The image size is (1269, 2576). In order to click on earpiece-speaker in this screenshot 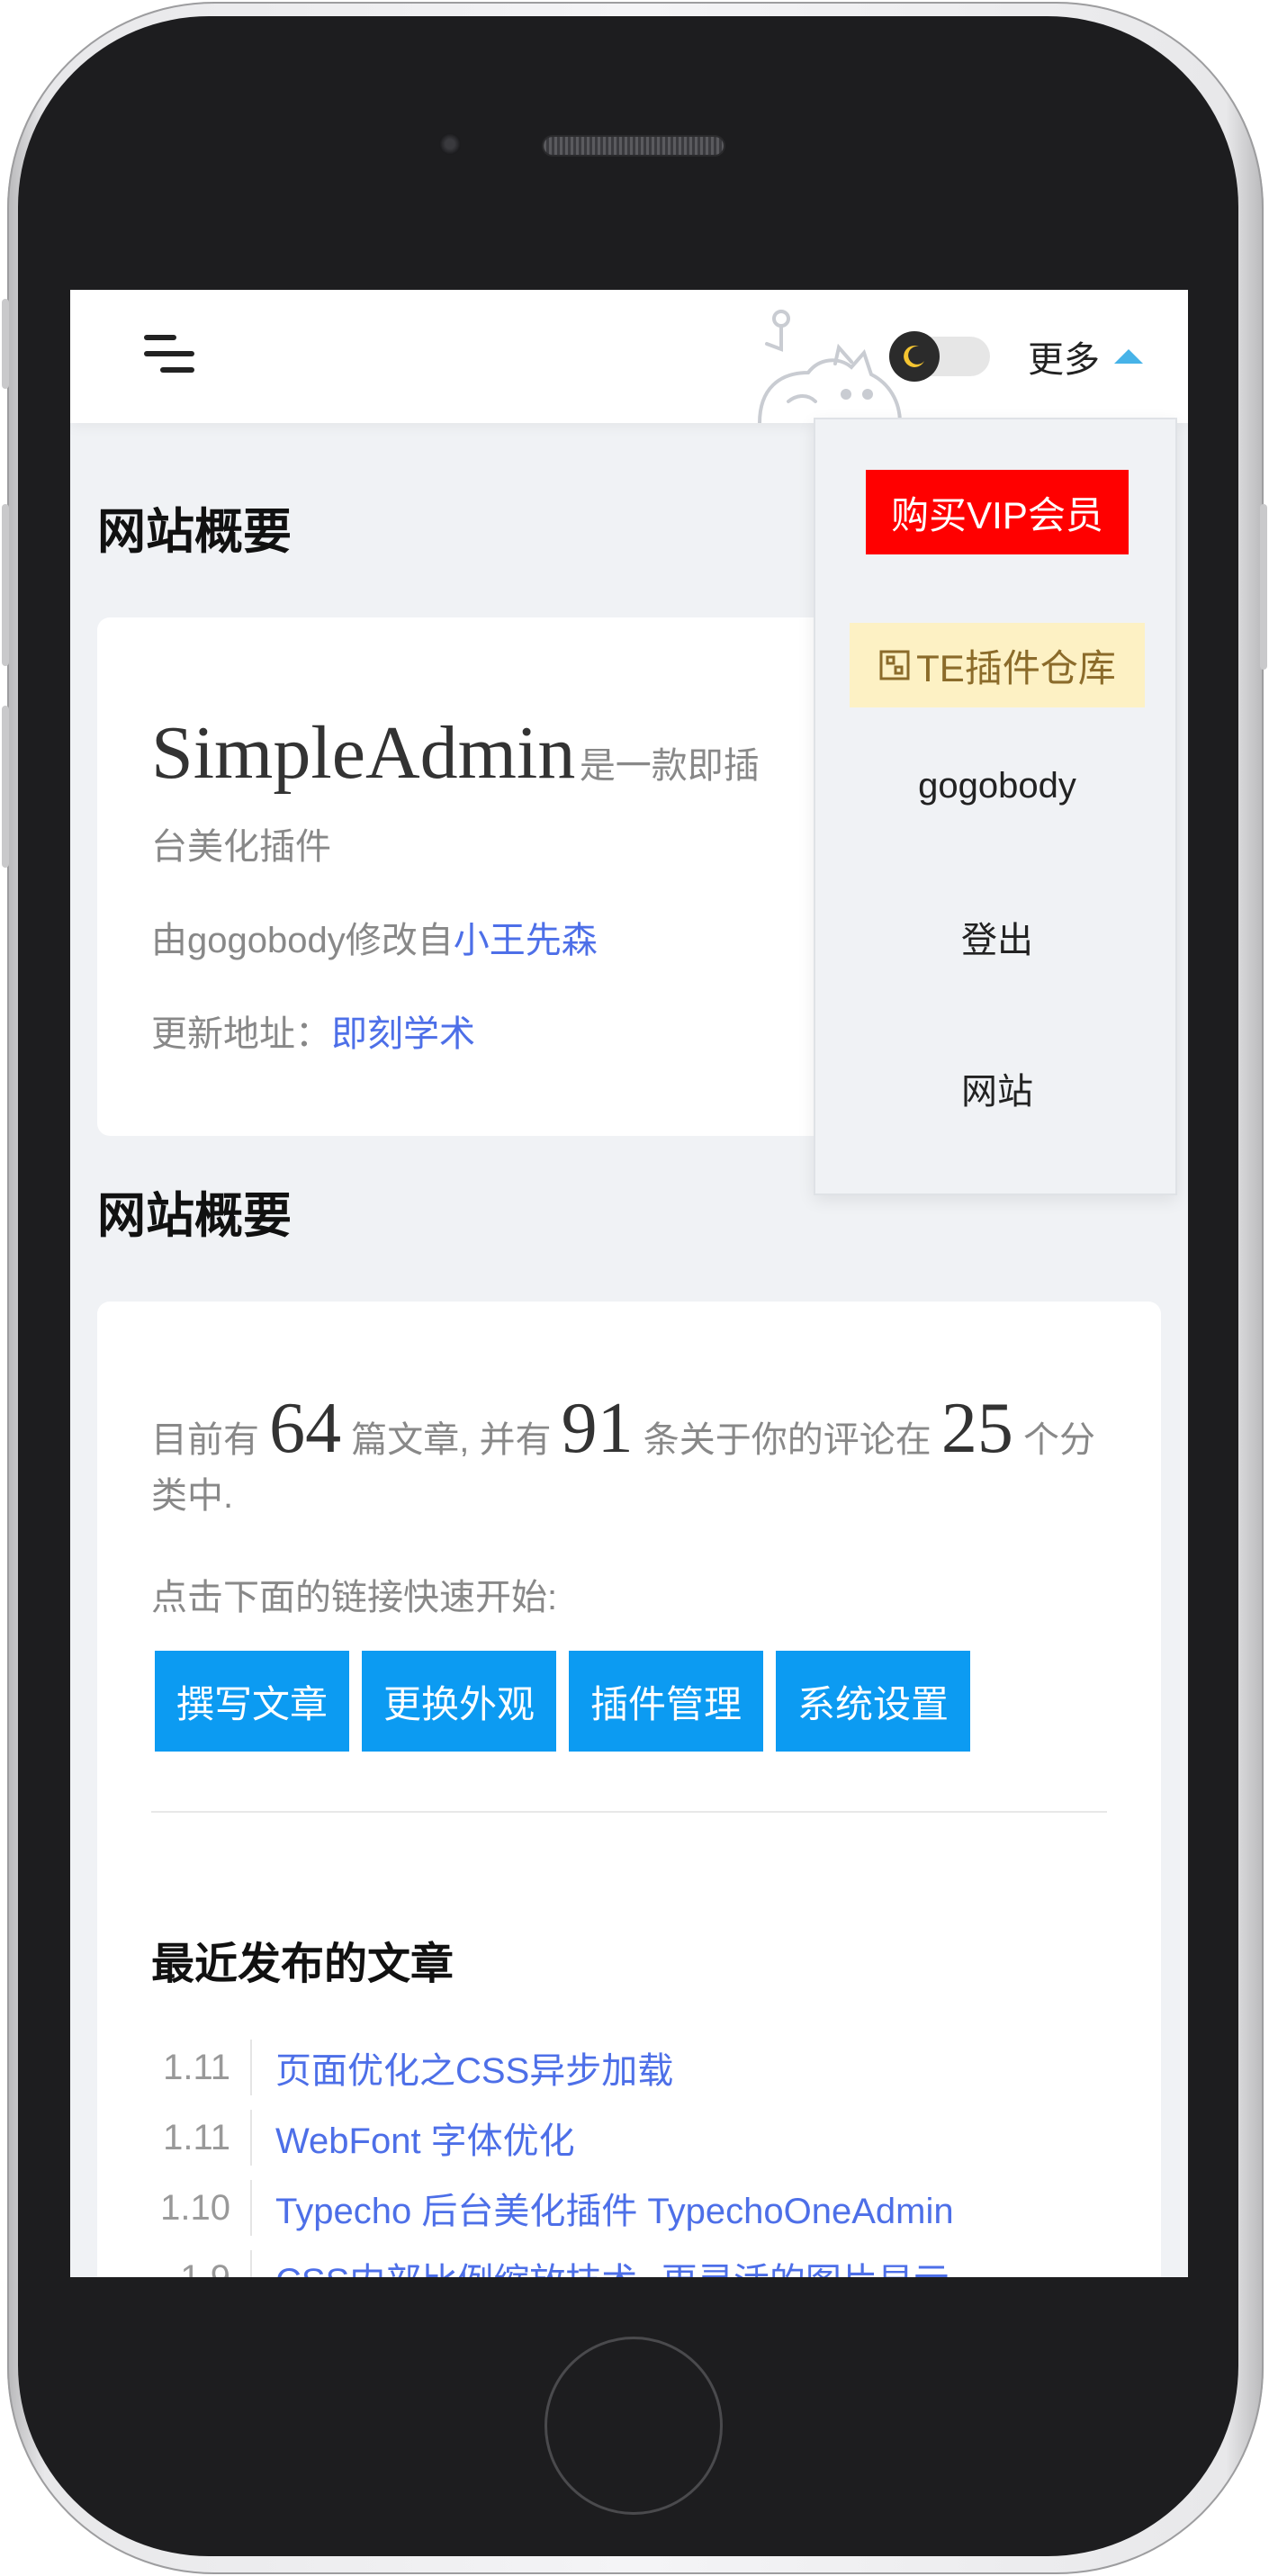, I will do `click(634, 146)`.